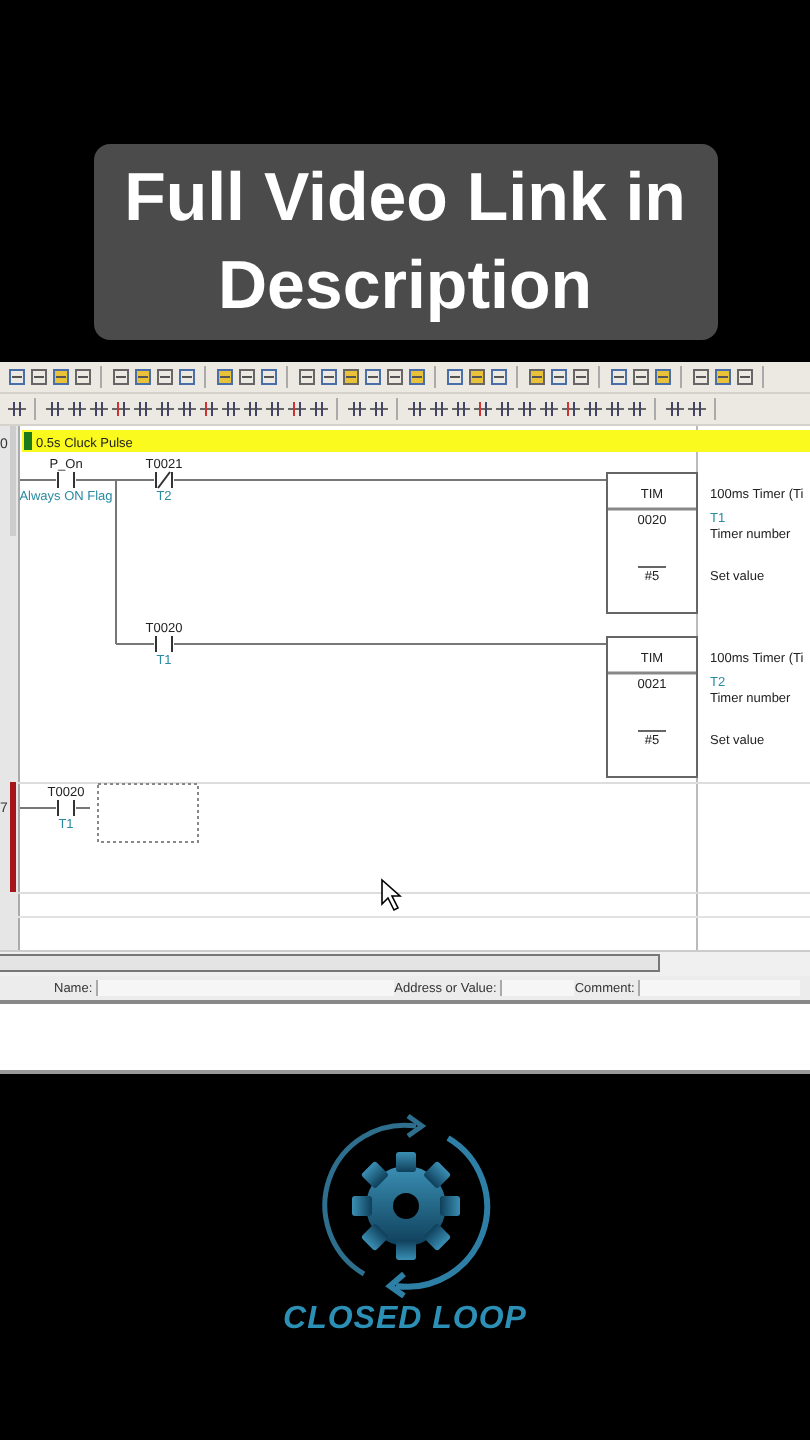 The width and height of the screenshot is (810, 1440). What do you see at coordinates (405, 199) in the screenshot?
I see `banner-text: Full Video Link in` at bounding box center [405, 199].